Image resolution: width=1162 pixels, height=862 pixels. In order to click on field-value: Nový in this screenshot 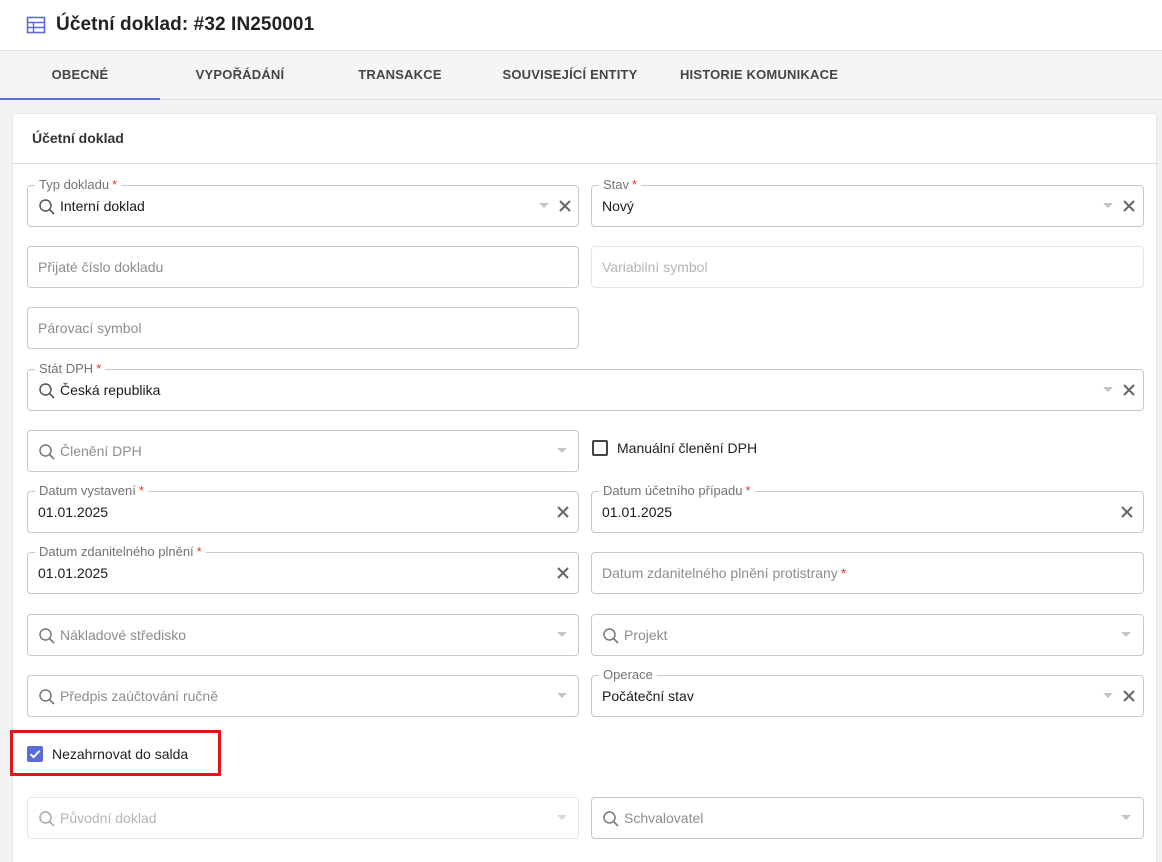, I will do `click(618, 206)`.